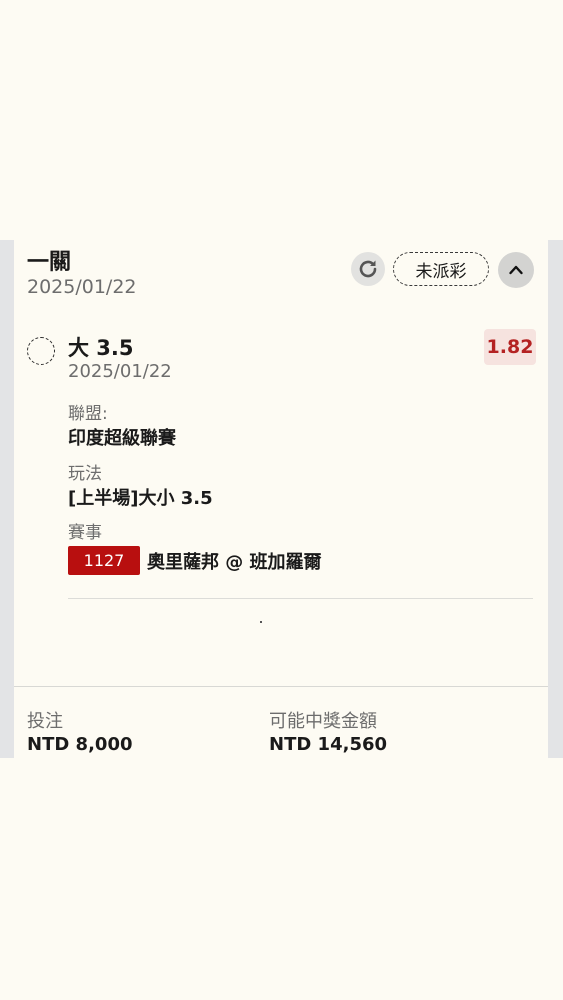  What do you see at coordinates (88, 414) in the screenshot?
I see `league-label: 聯盟:` at bounding box center [88, 414].